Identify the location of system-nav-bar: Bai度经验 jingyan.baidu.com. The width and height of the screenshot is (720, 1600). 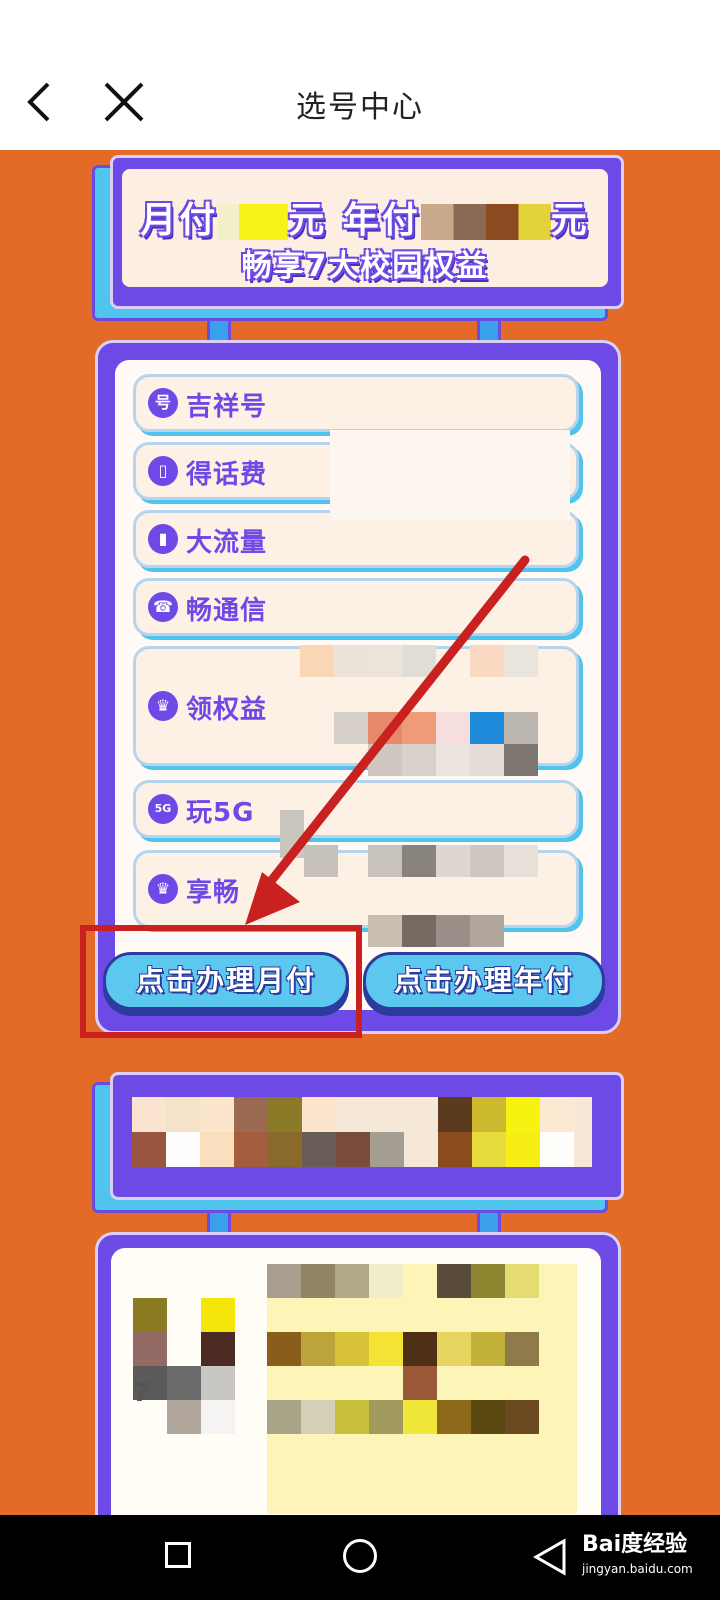
(360, 1557).